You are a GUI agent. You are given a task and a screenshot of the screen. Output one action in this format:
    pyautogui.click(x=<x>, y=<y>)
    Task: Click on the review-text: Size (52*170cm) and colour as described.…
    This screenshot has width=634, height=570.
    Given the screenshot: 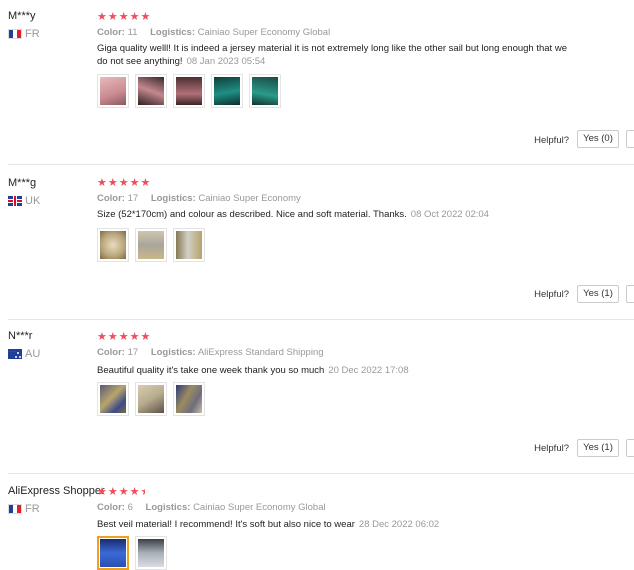 What is the action you would take?
    pyautogui.click(x=293, y=214)
    